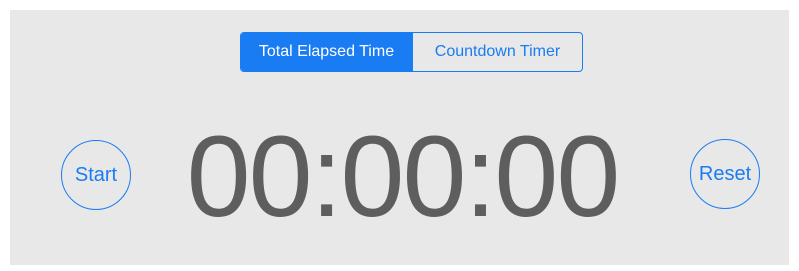  What do you see at coordinates (497, 52) in the screenshot?
I see `segment-countdown-timer: Countdown Timer` at bounding box center [497, 52].